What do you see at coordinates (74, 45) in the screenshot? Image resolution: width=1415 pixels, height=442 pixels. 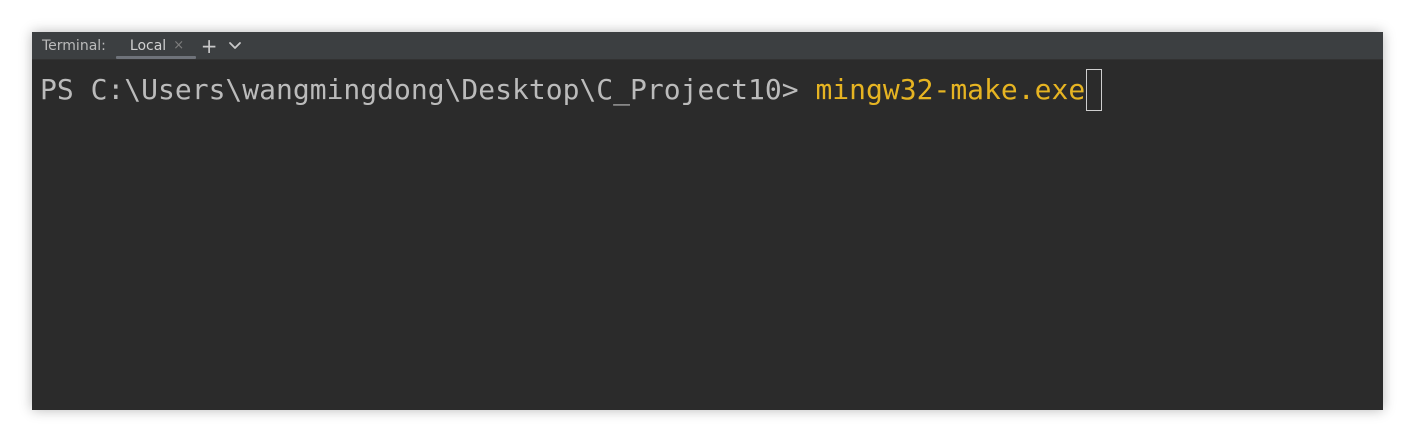 I see `tool-window-title: Terminal:` at bounding box center [74, 45].